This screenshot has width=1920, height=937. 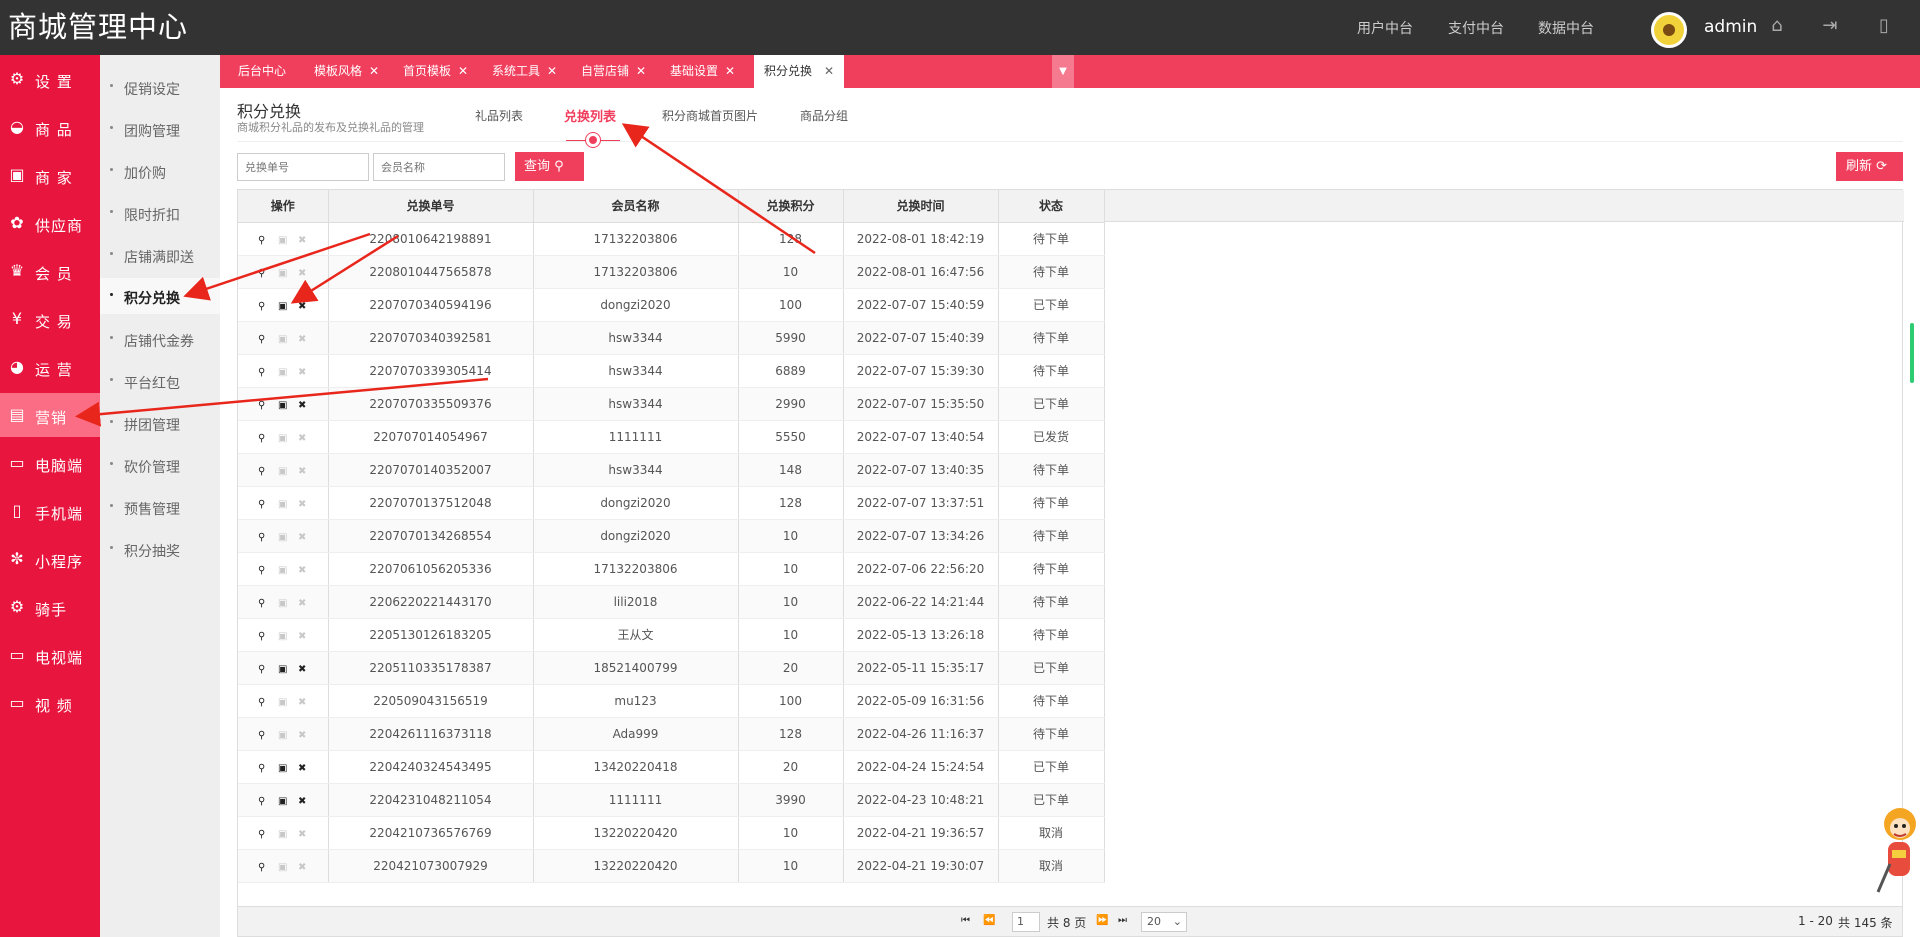 I want to click on column-header-status: 状态, so click(x=1051, y=206).